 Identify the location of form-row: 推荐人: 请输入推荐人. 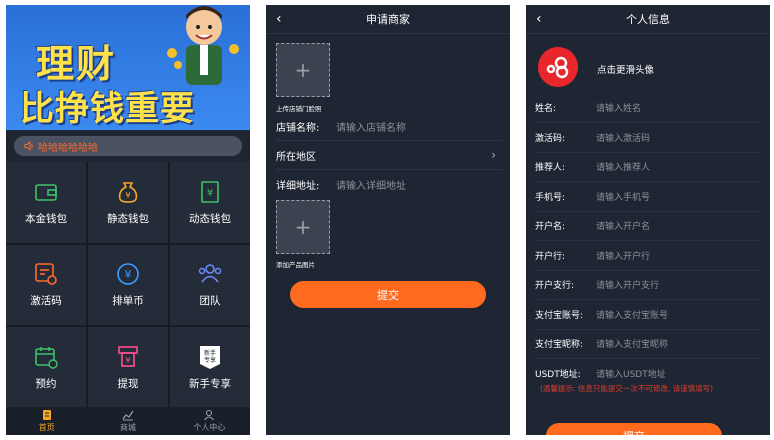
(648, 167).